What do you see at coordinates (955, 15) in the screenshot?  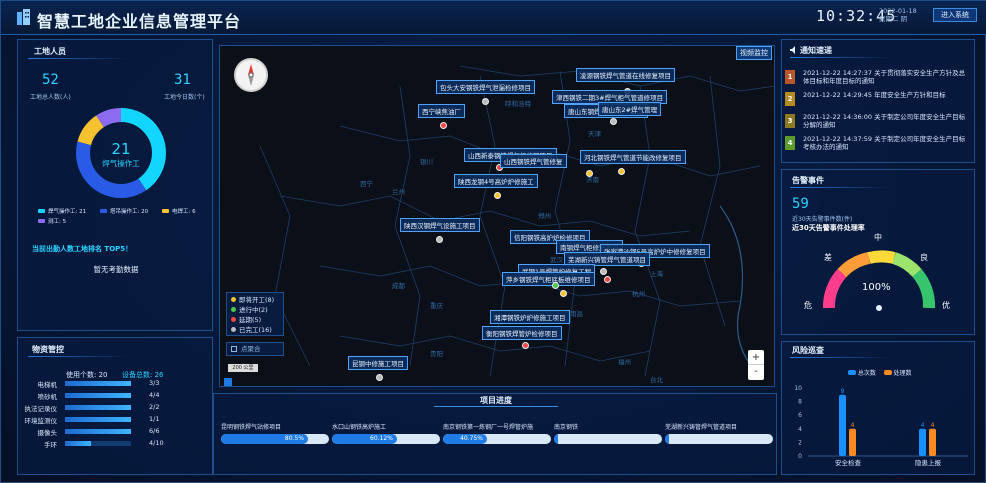 I see `enter-system-button: 进入系统` at bounding box center [955, 15].